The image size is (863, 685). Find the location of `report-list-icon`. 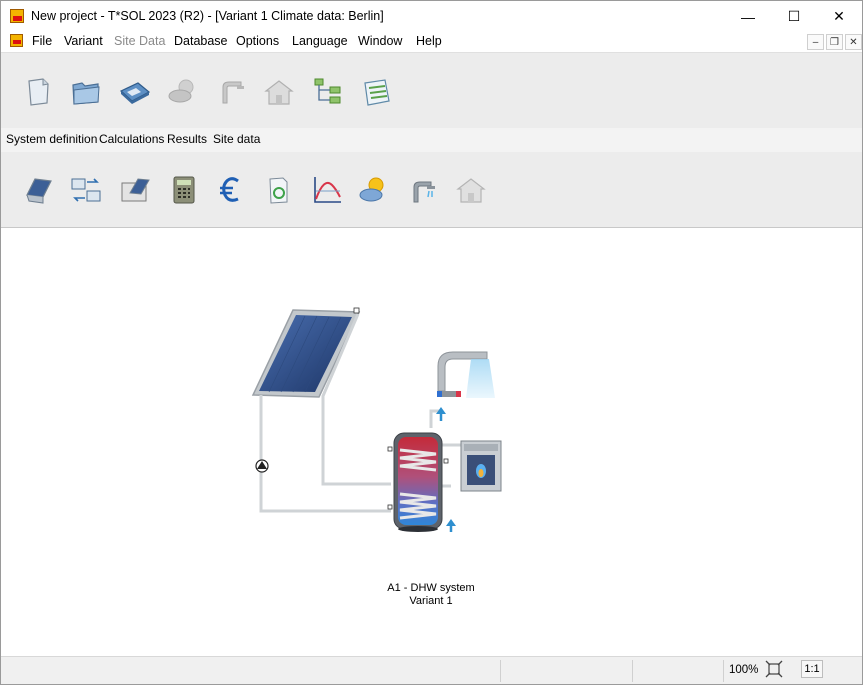

report-list-icon is located at coordinates (376, 92).